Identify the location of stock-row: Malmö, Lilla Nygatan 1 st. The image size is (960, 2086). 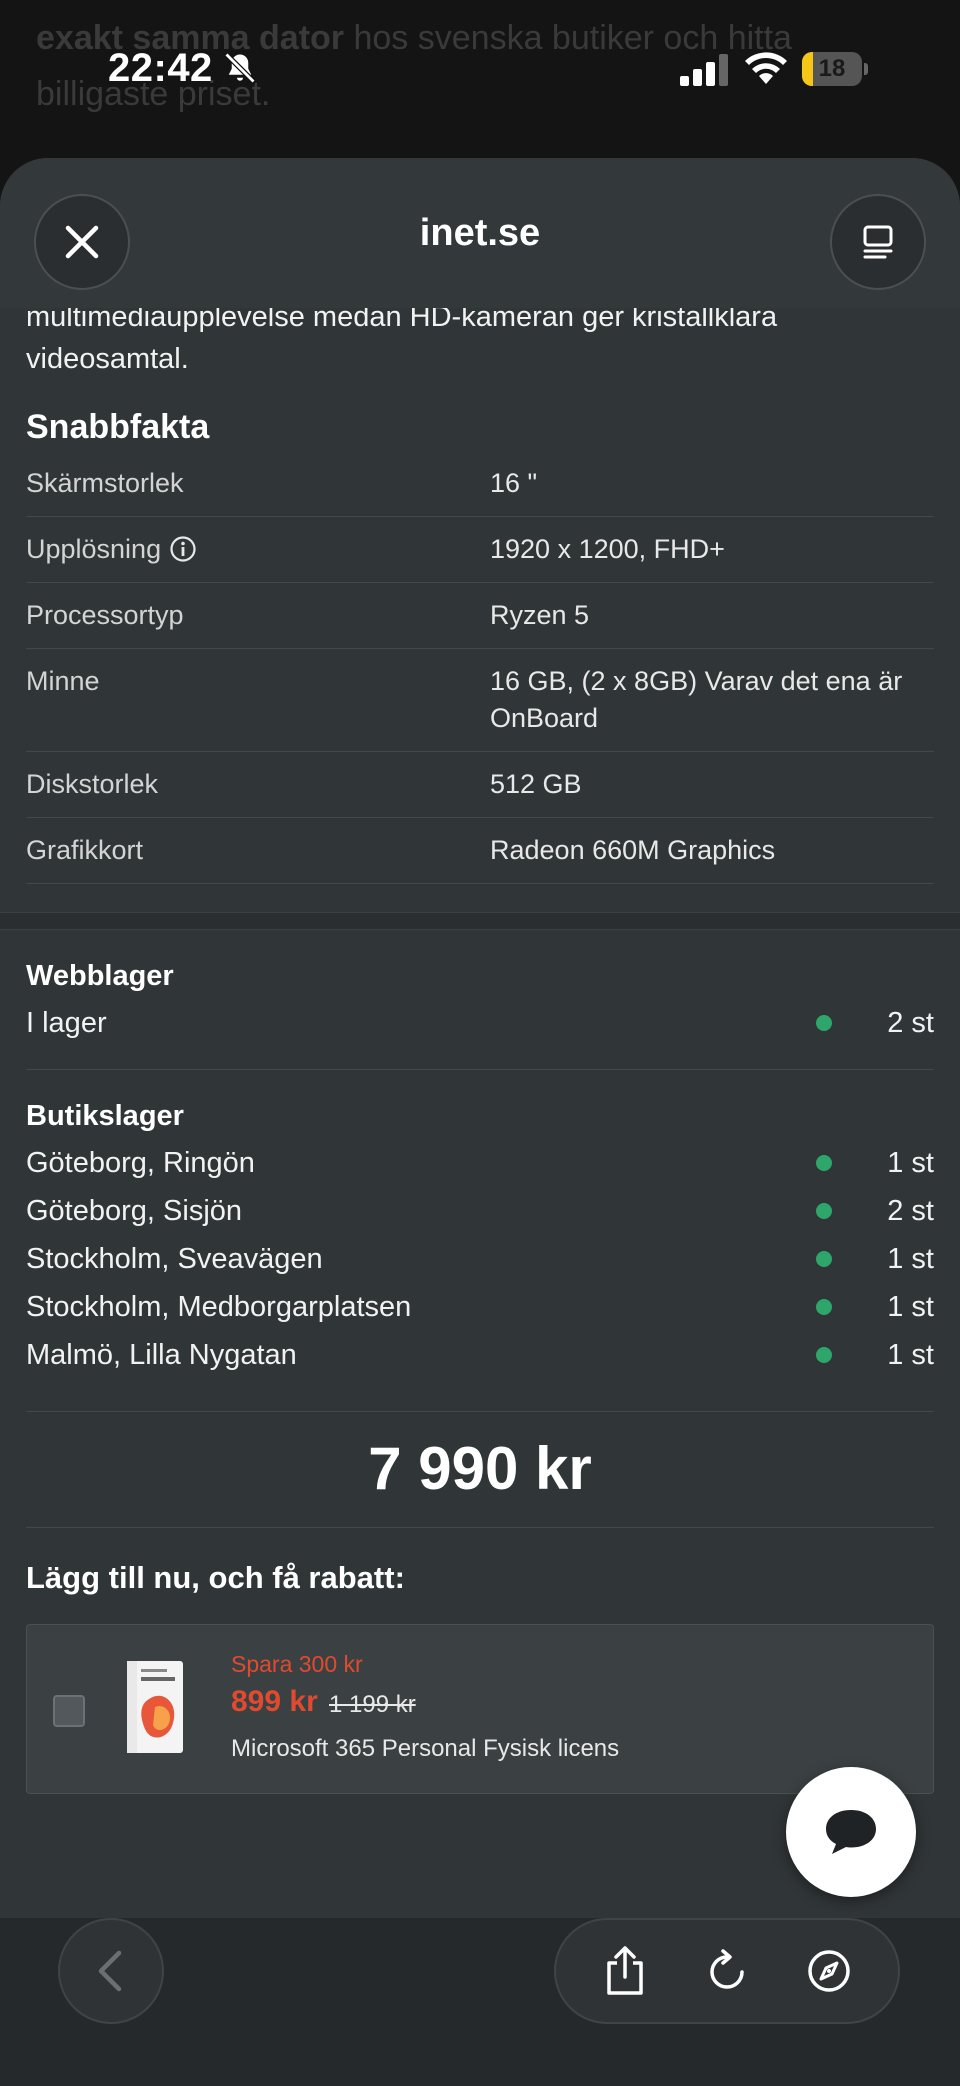
(480, 1355).